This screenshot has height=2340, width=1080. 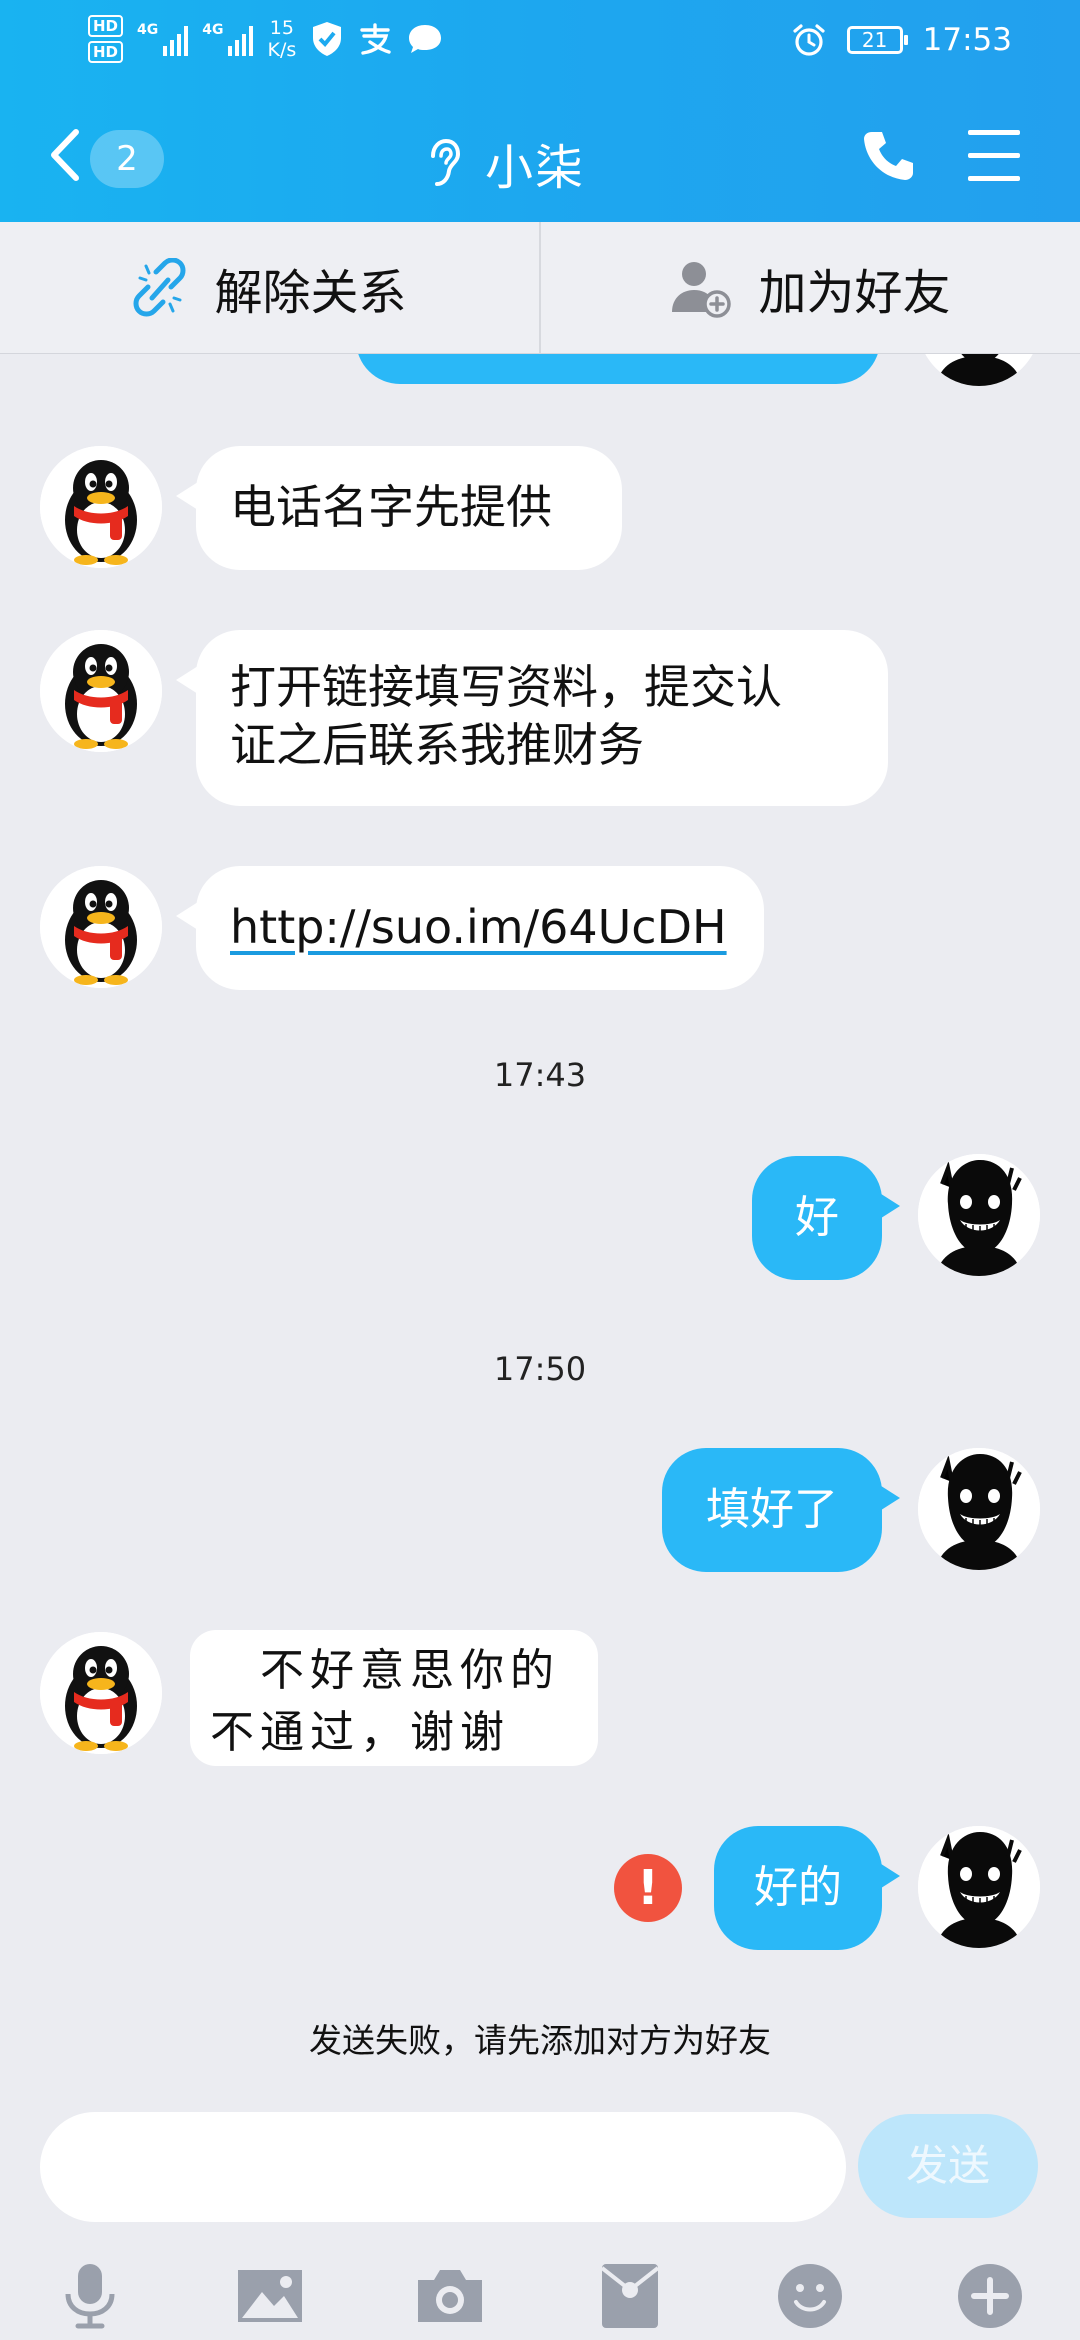 I want to click on status-right: 21 17:53, so click(x=901, y=40).